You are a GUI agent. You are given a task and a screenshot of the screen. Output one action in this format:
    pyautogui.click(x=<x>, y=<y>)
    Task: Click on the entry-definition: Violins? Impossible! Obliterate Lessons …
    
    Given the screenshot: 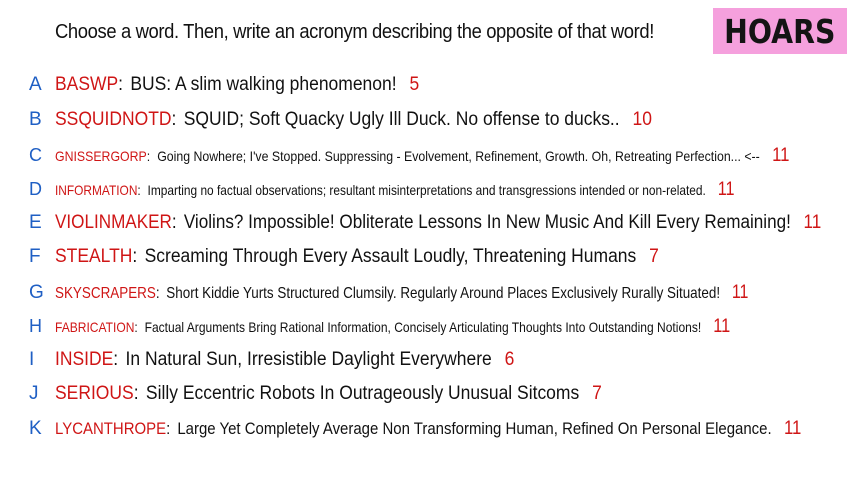 What is the action you would take?
    pyautogui.click(x=487, y=222)
    